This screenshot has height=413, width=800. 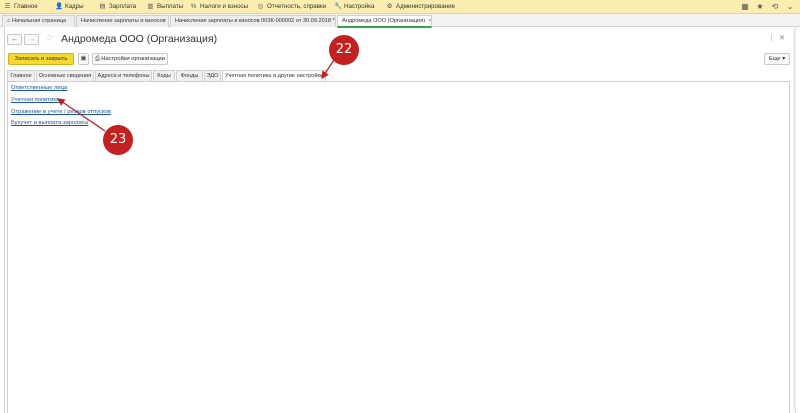 I want to click on menu-item-admin: ⚙ Администрирование, so click(x=420, y=7).